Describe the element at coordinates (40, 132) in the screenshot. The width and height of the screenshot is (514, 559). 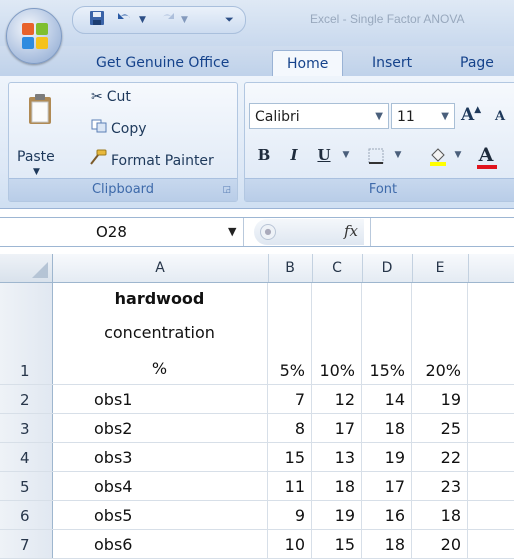
I see `paste-button: Paste ▼` at that location.